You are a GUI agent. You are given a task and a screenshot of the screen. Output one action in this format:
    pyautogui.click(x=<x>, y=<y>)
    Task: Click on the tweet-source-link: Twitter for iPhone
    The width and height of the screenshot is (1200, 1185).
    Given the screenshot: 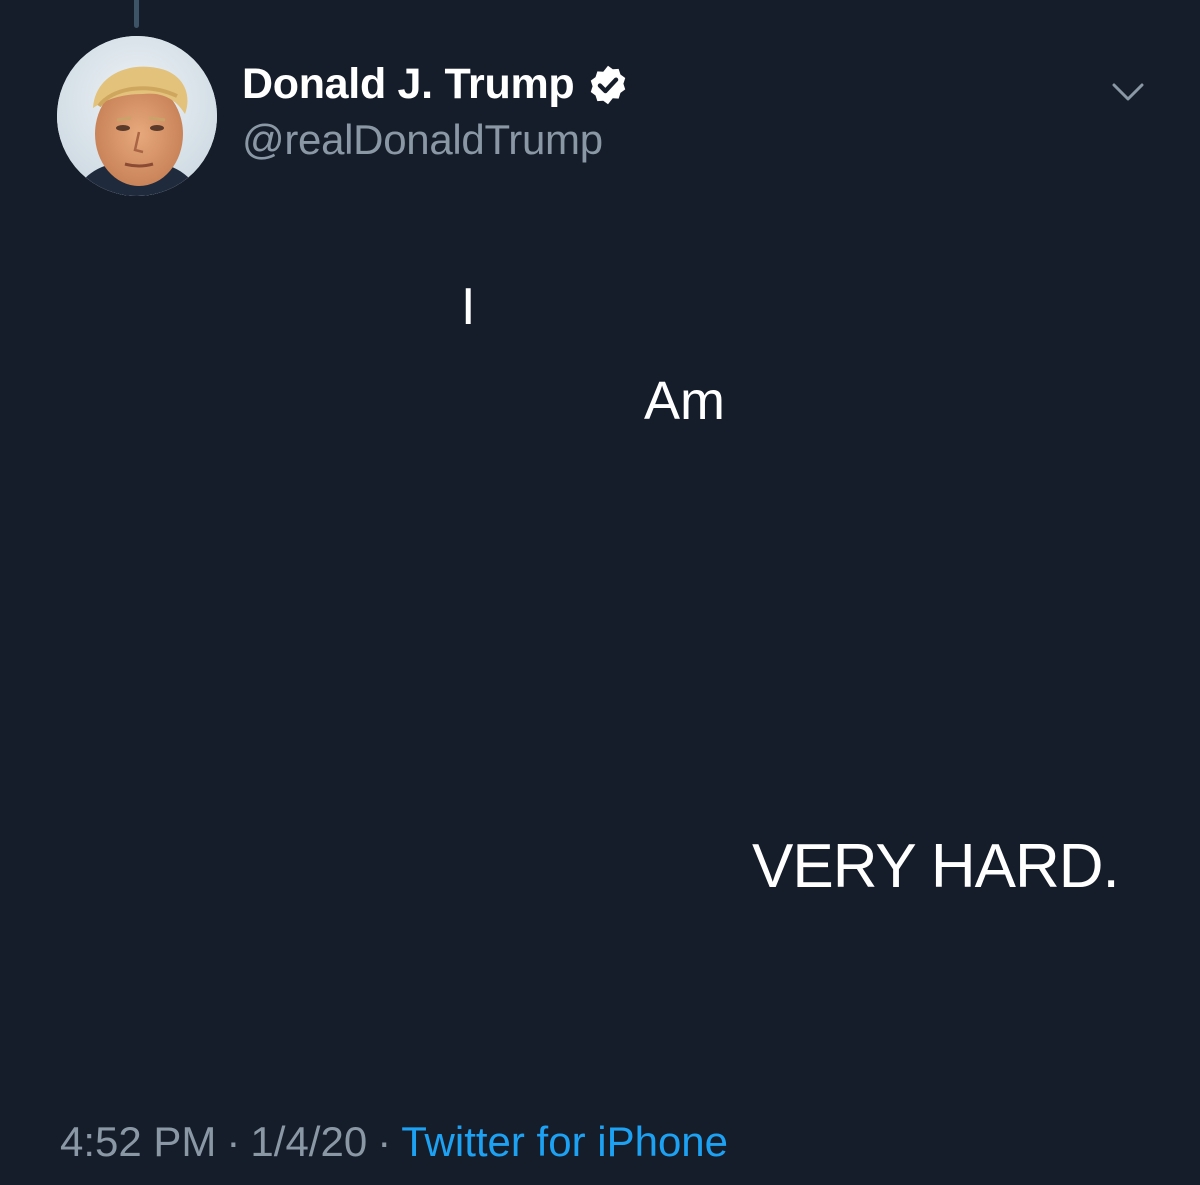 What is the action you would take?
    pyautogui.click(x=564, y=1141)
    